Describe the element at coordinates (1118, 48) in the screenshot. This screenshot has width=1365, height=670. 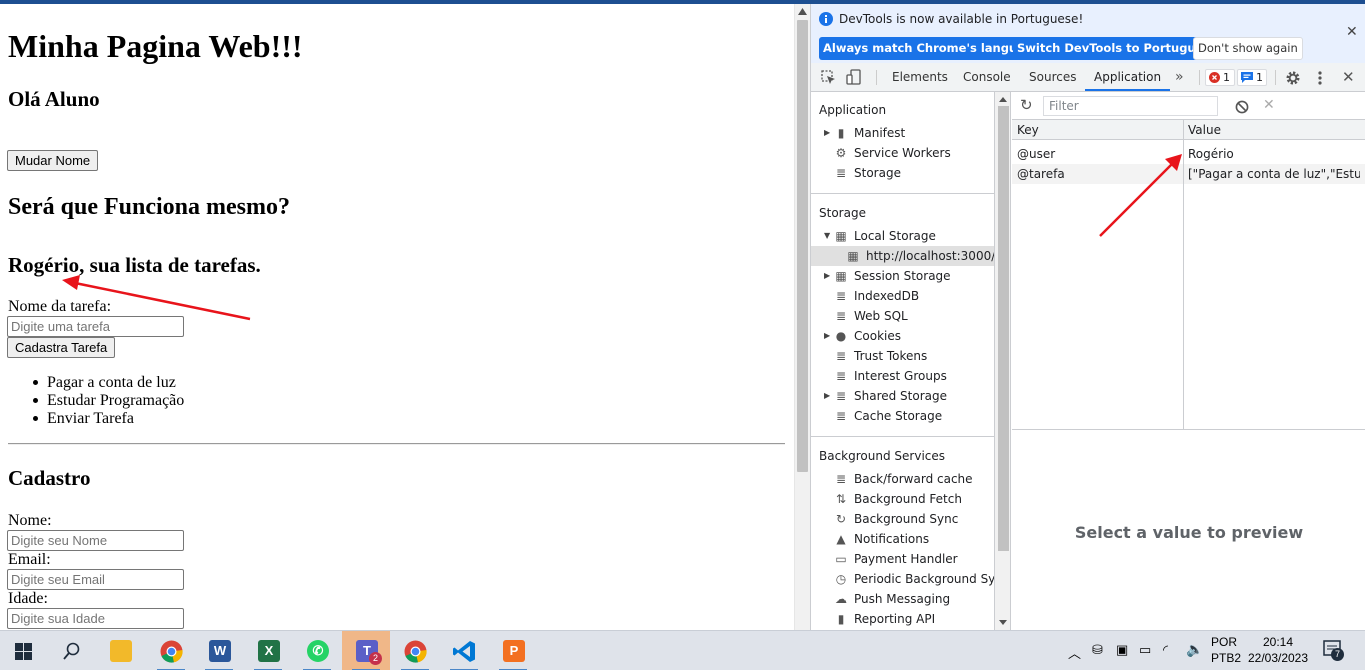
I see `switch-language-button: Switch DevTools to Portuguese` at that location.